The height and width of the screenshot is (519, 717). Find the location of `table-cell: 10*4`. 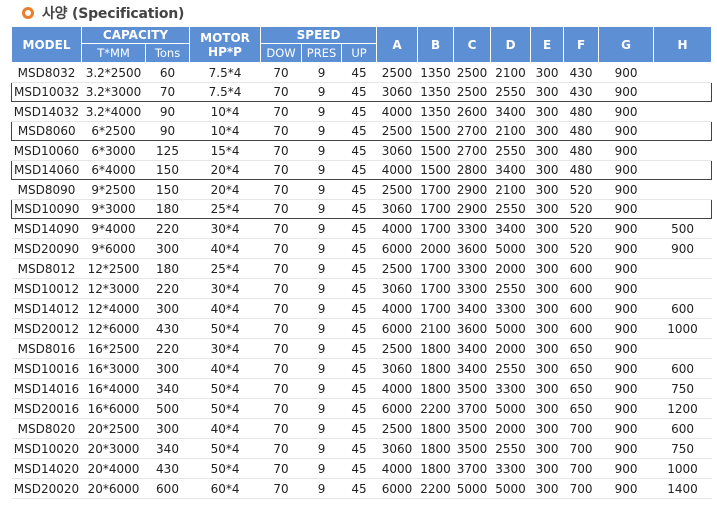

table-cell: 10*4 is located at coordinates (225, 111).